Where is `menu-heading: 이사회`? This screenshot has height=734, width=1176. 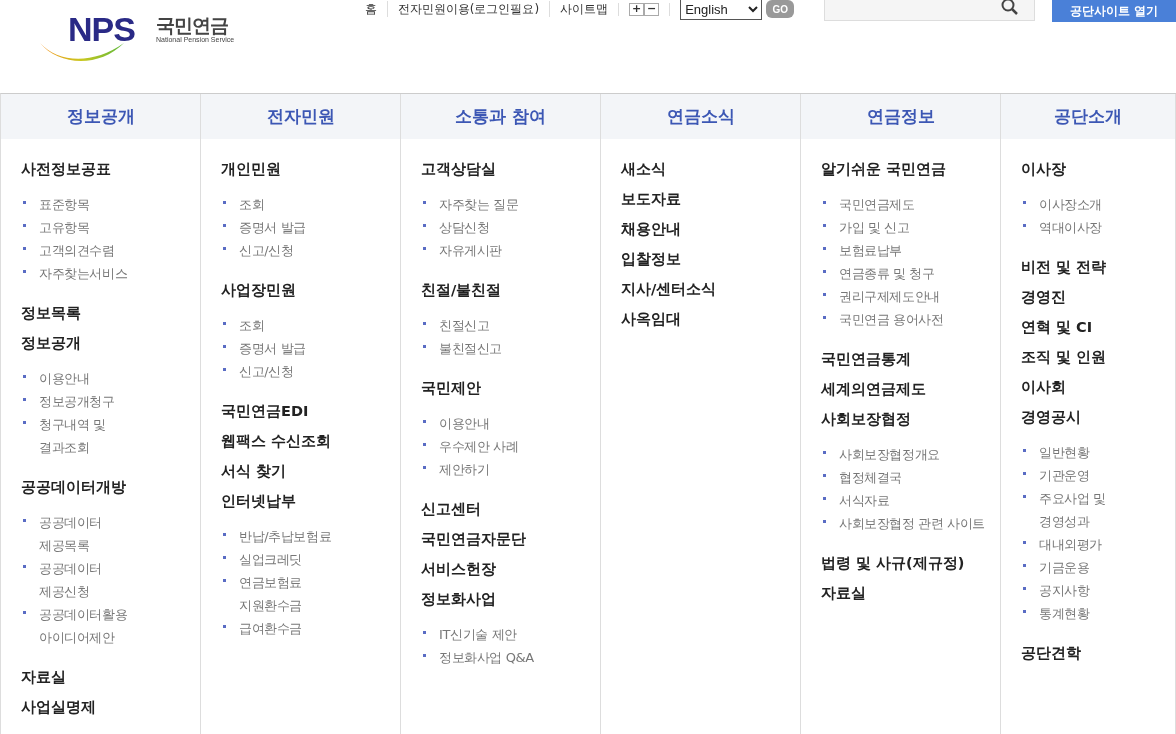
menu-heading: 이사회 is located at coordinates (1098, 387).